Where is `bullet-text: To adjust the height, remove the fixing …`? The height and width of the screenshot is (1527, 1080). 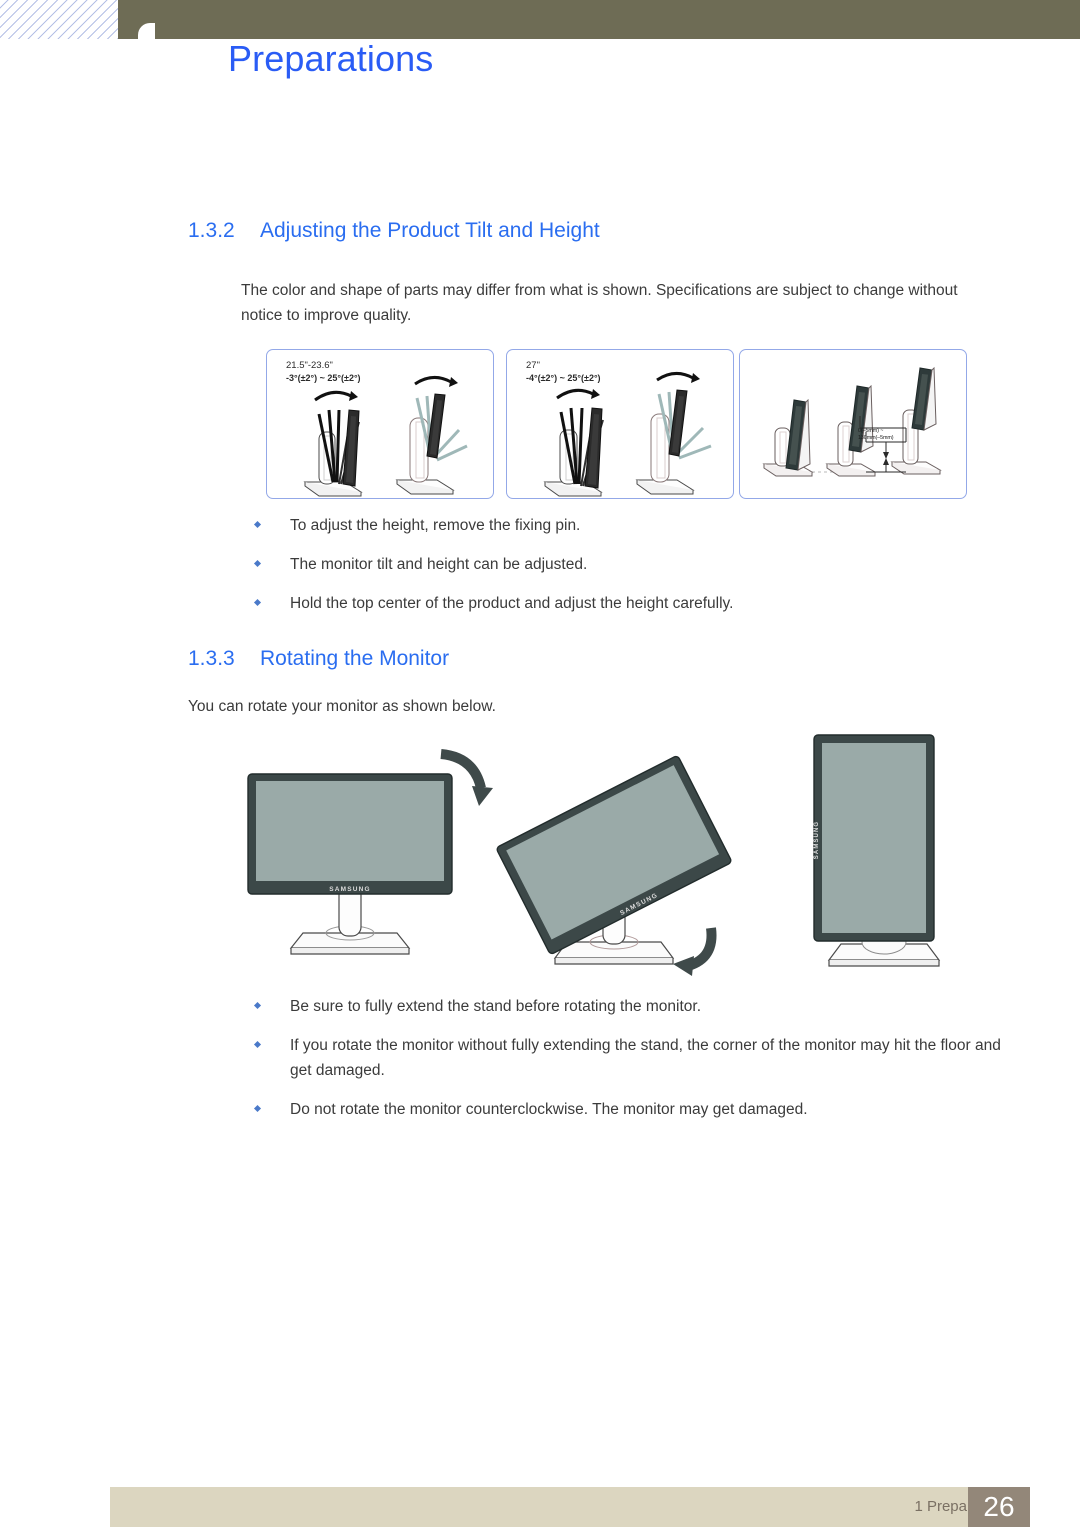
bullet-text: To adjust the height, remove the fixing … is located at coordinates (435, 525).